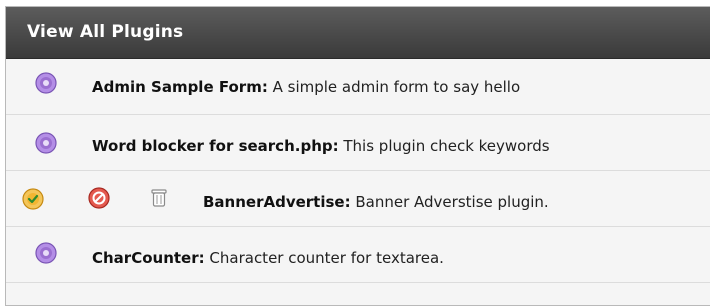 The width and height of the screenshot is (710, 306). What do you see at coordinates (277, 202) in the screenshot?
I see `plugin-name: BannerAdvertise:` at bounding box center [277, 202].